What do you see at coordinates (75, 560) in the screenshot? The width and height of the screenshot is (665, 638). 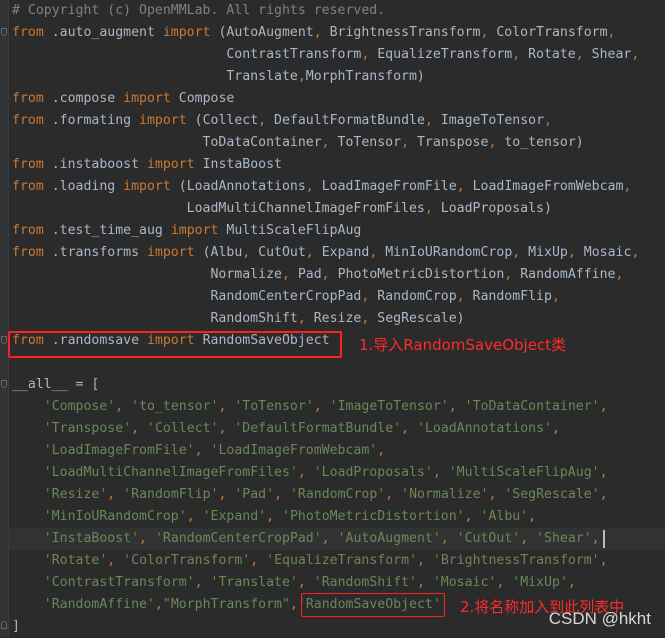 I see `string-token: 'Rotate'` at bounding box center [75, 560].